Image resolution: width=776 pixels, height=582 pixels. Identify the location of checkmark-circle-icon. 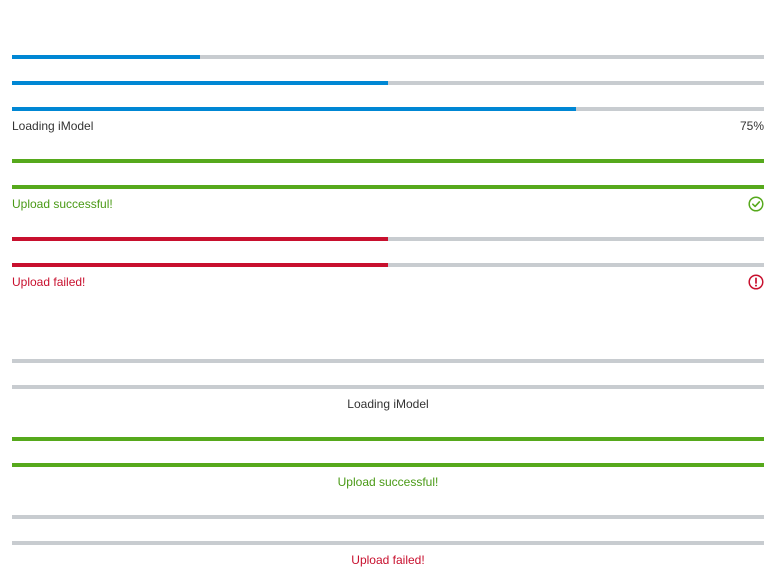
(756, 204).